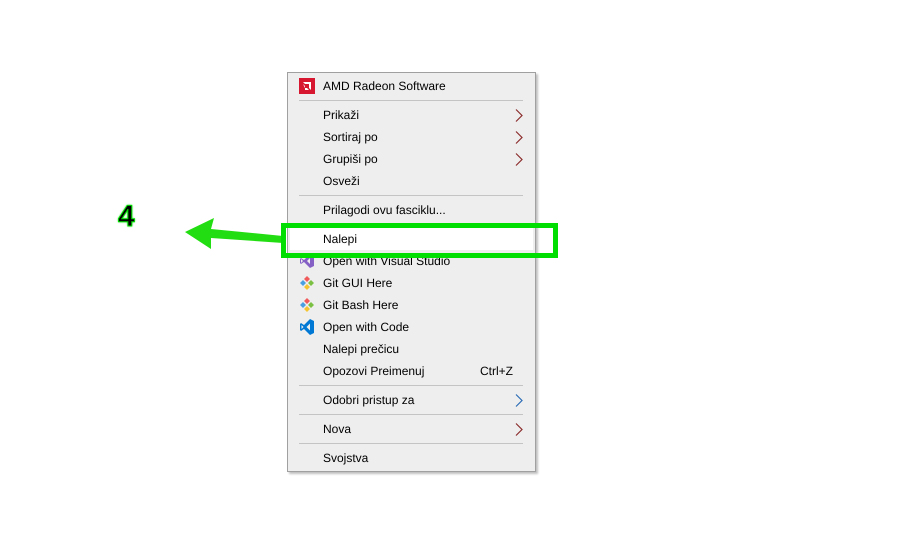 Image resolution: width=920 pixels, height=542 pixels. I want to click on menu-item: Nova, so click(411, 429).